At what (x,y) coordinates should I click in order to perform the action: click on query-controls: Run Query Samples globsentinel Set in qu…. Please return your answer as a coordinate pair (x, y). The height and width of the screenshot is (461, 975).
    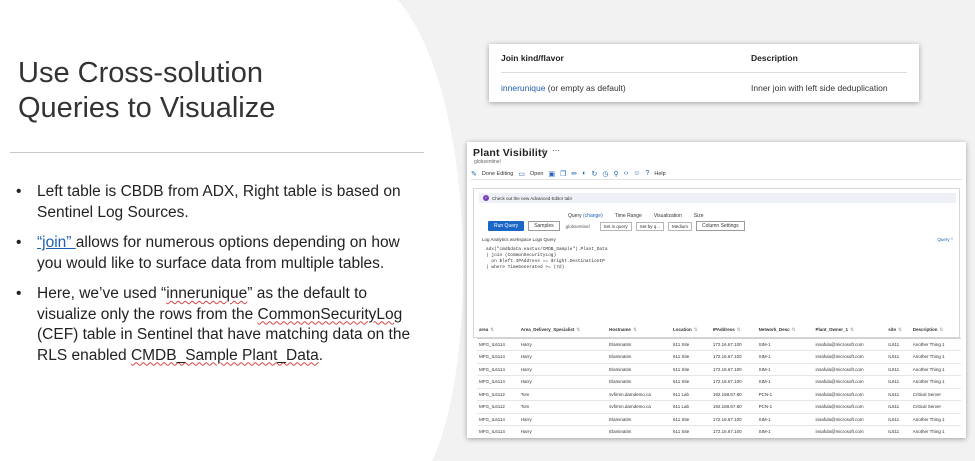
    Looking at the image, I should click on (616, 226).